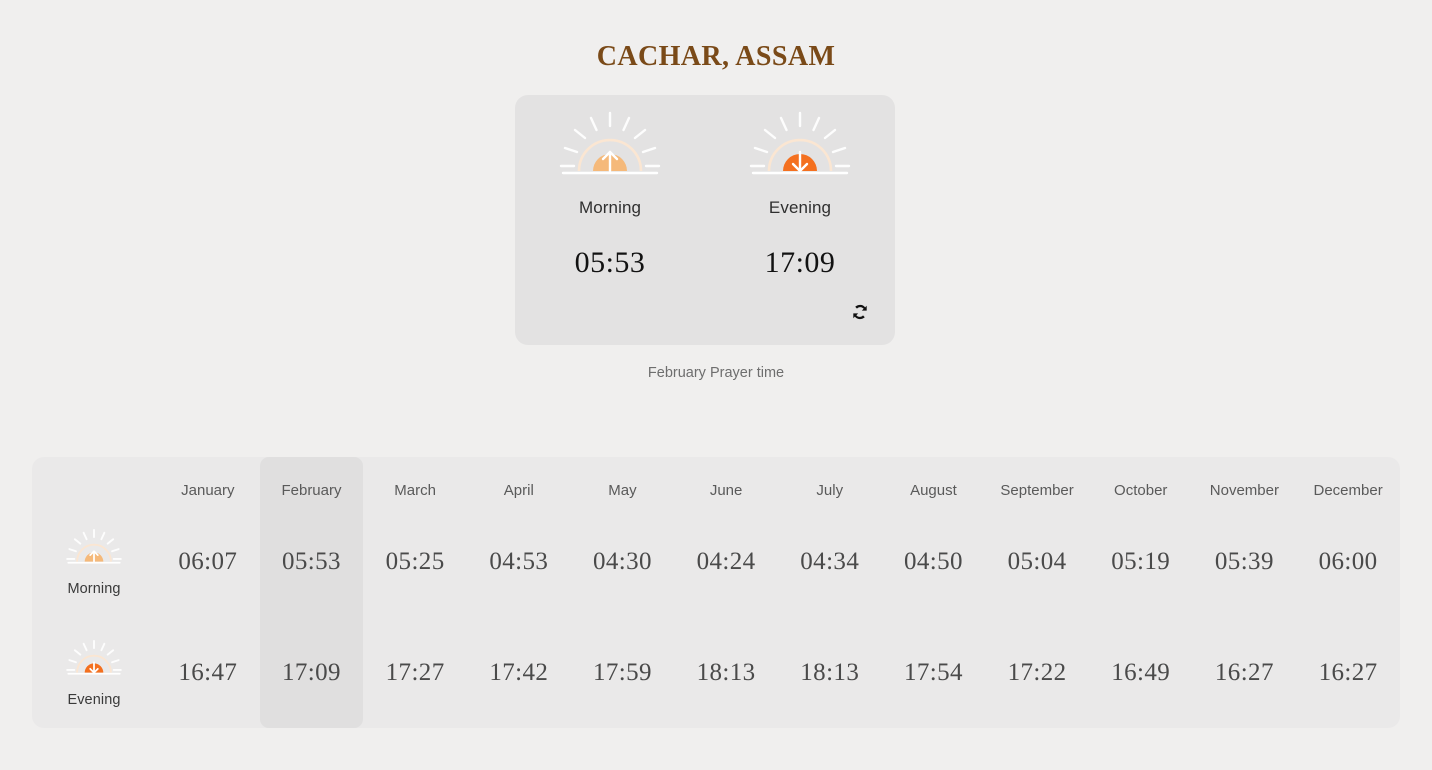 The width and height of the screenshot is (1432, 770). What do you see at coordinates (934, 482) in the screenshot?
I see `month-header-august: August` at bounding box center [934, 482].